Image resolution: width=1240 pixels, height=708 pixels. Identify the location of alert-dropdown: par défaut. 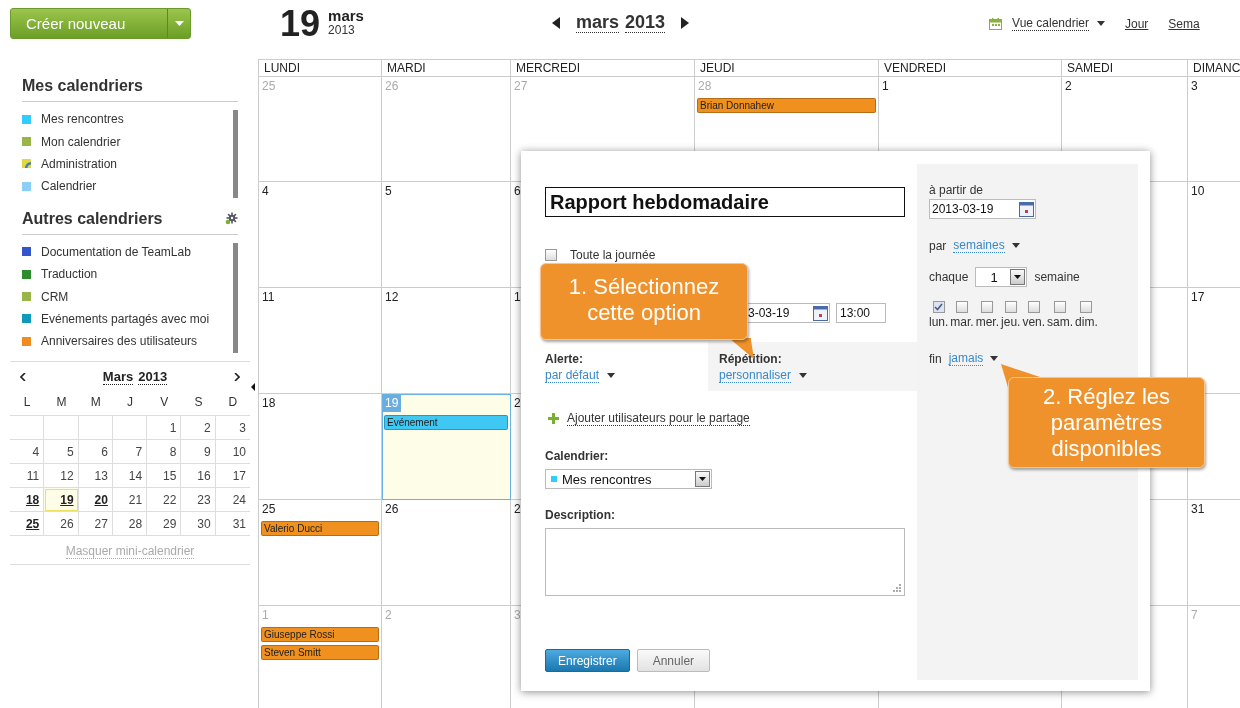
(572, 375).